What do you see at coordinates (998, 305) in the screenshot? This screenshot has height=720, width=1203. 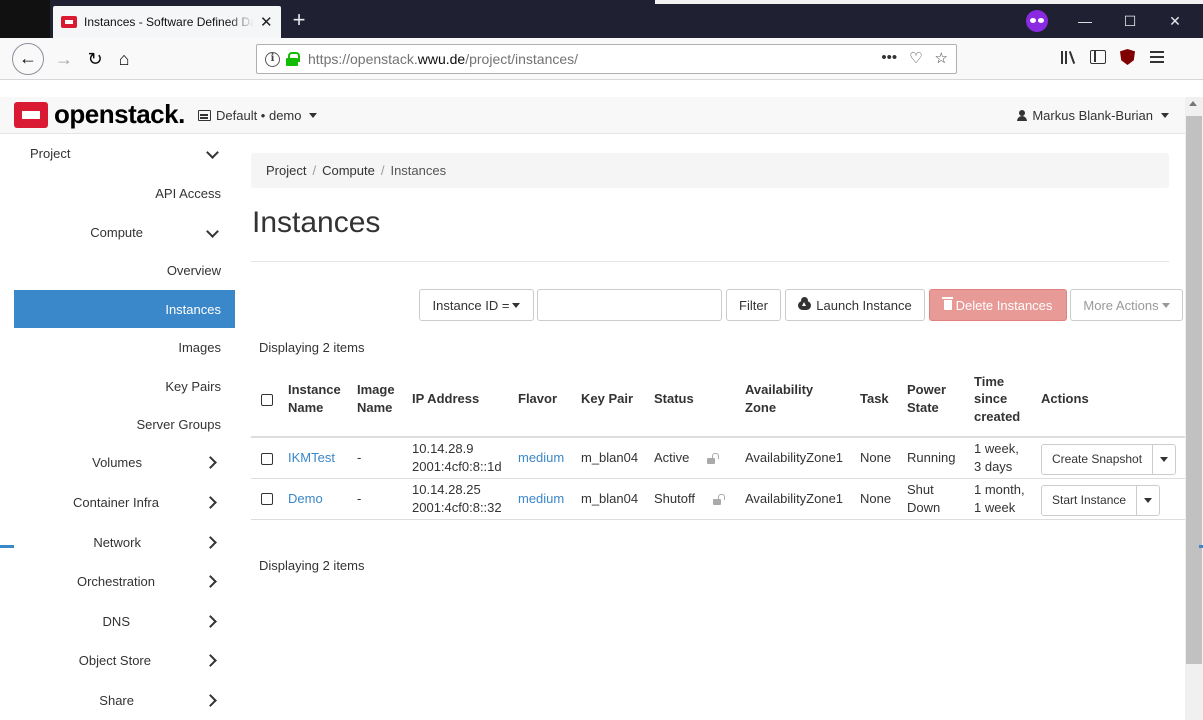 I see `delete-instances-button: Delete Instances` at bounding box center [998, 305].